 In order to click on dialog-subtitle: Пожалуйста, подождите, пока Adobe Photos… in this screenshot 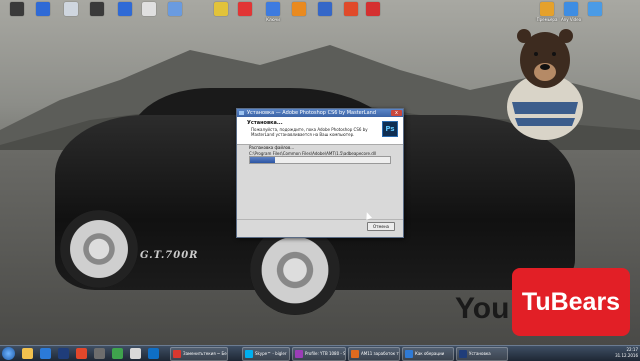, I will do `click(309, 132)`.